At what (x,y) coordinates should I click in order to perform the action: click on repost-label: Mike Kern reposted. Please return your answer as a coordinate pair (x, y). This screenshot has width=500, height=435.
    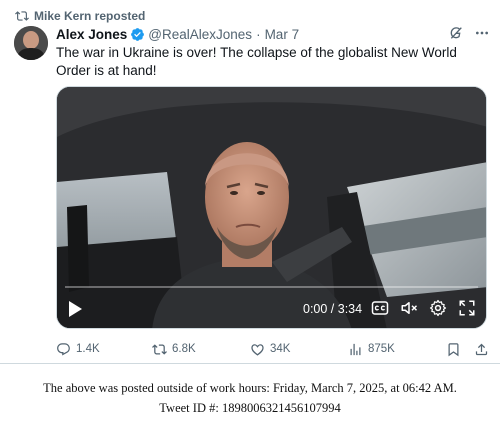
    Looking at the image, I should click on (90, 16).